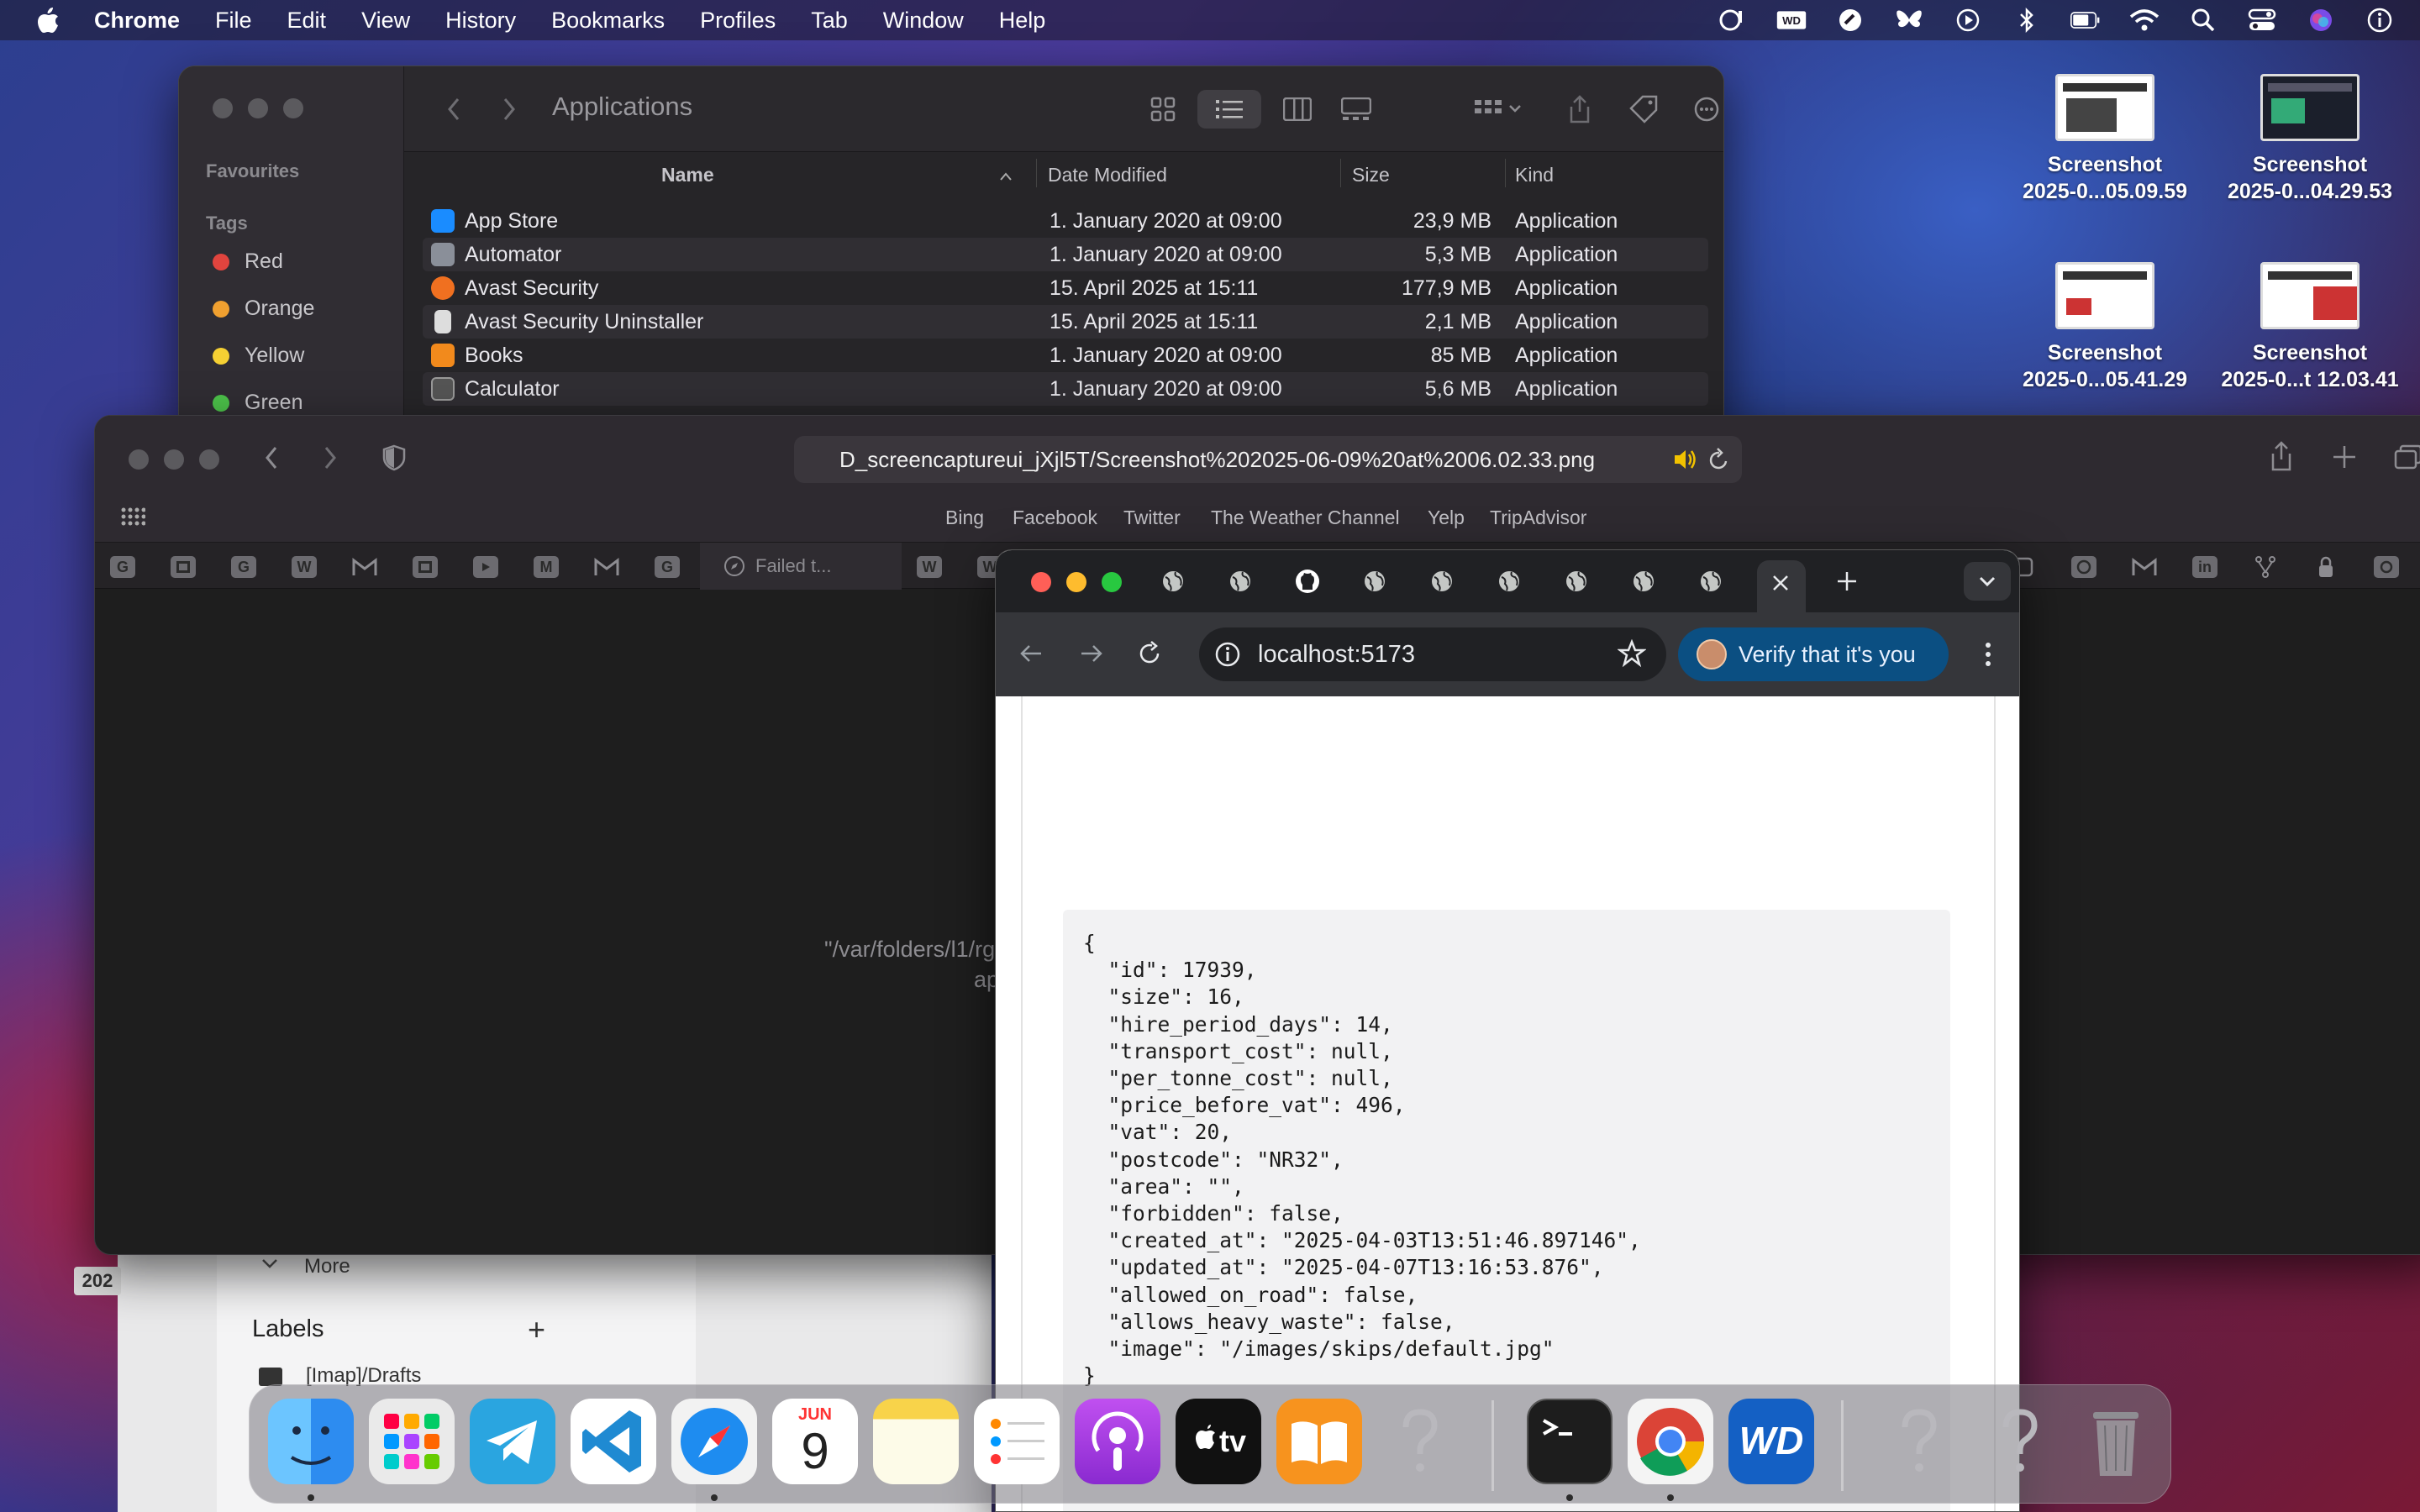 The image size is (2420, 1512). I want to click on menu-file: File, so click(233, 21).